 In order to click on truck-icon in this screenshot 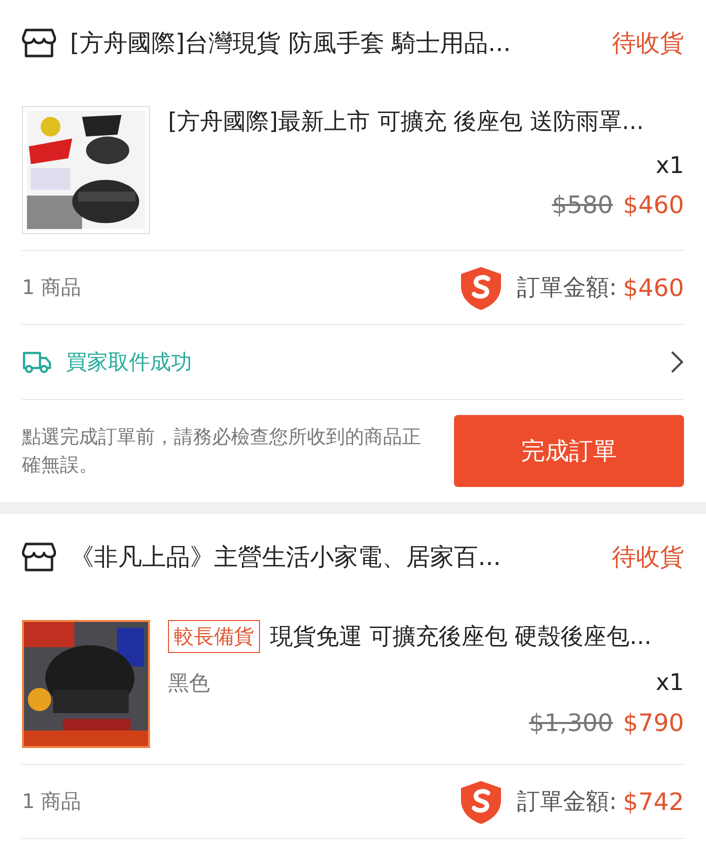, I will do `click(37, 362)`.